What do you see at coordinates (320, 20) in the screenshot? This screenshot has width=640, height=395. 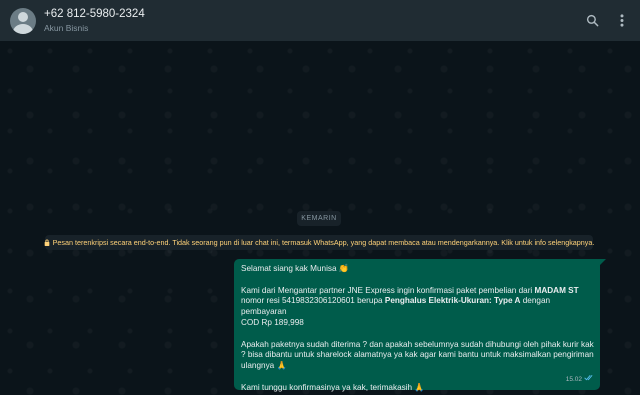 I see `chat-header: +62 812-5980-2324 Akun Bisnis` at bounding box center [320, 20].